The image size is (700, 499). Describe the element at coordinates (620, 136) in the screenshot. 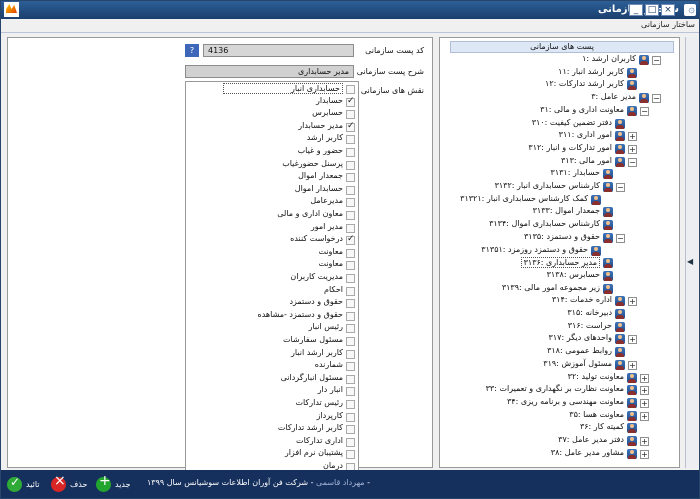

I see `person-icon` at that location.